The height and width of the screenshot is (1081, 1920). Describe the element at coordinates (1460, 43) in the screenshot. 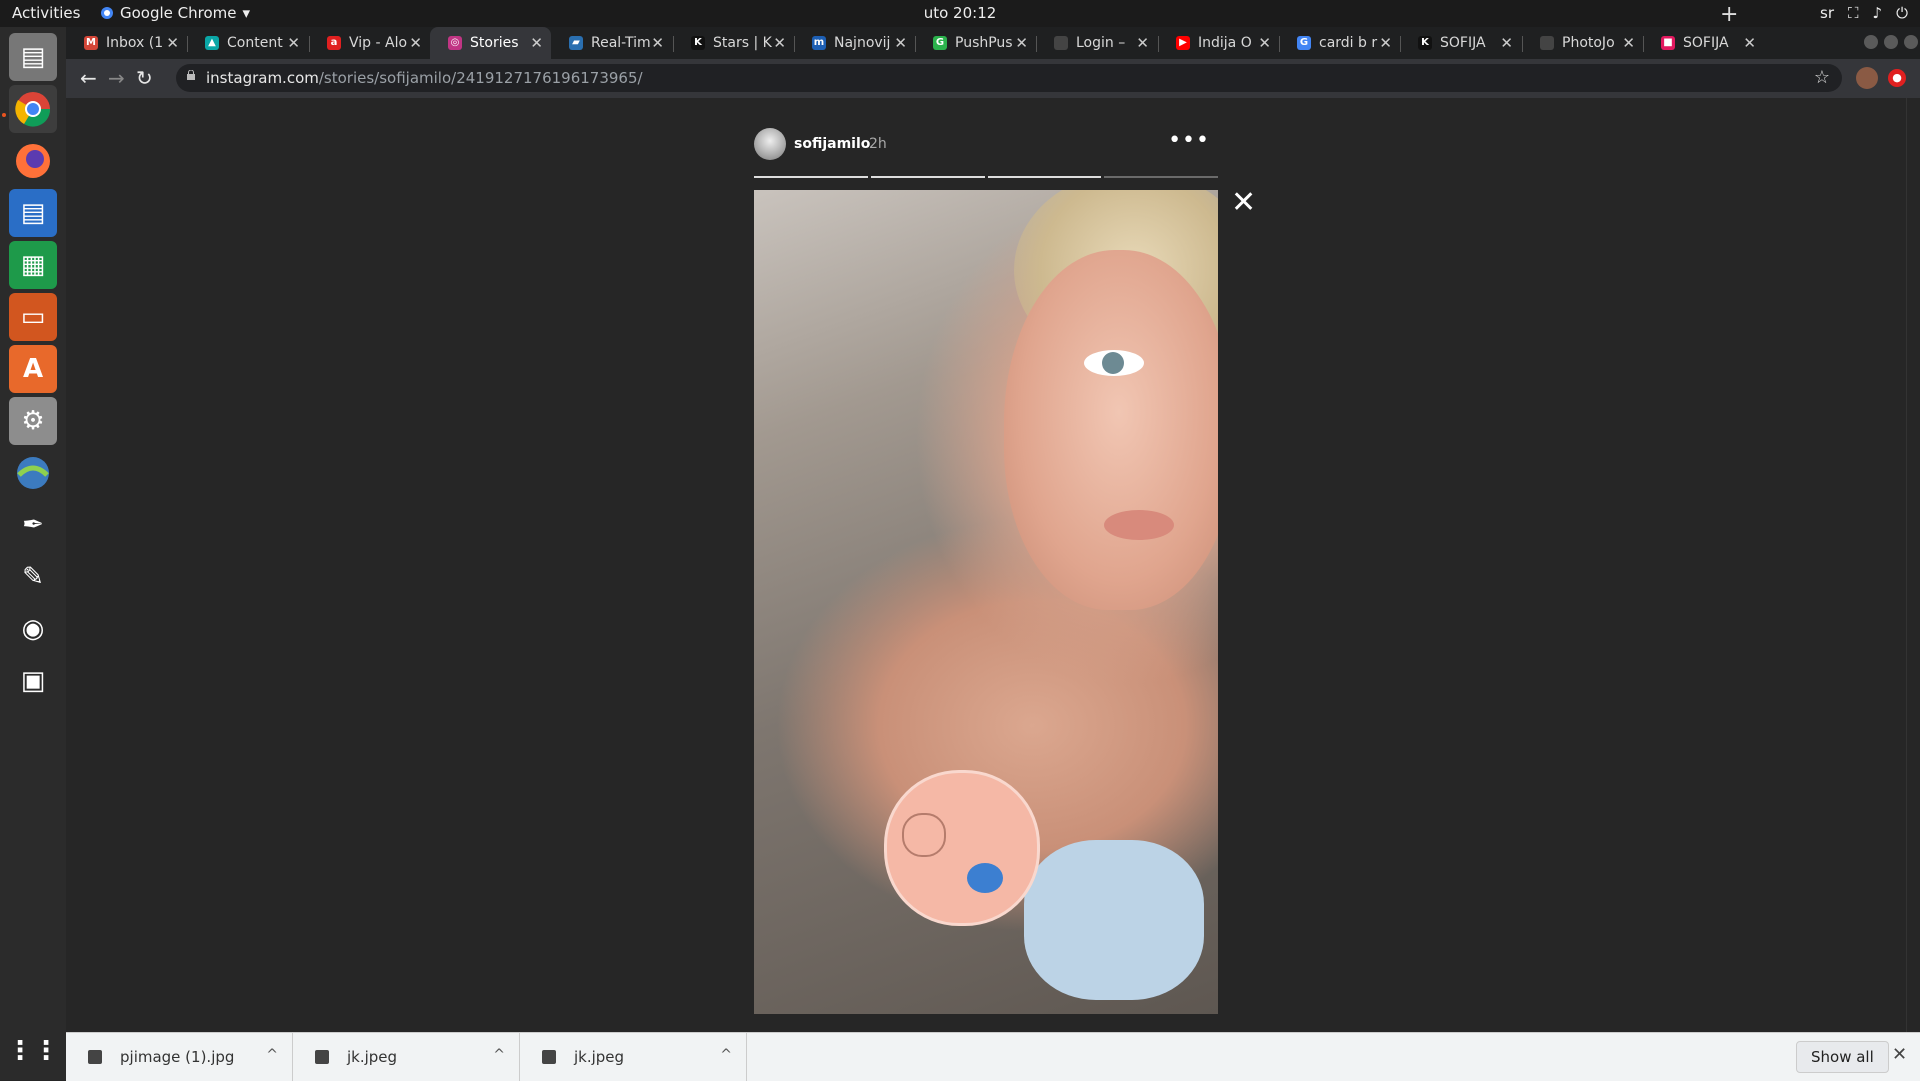

I see `tab-11: K SOFIJA ✕` at that location.